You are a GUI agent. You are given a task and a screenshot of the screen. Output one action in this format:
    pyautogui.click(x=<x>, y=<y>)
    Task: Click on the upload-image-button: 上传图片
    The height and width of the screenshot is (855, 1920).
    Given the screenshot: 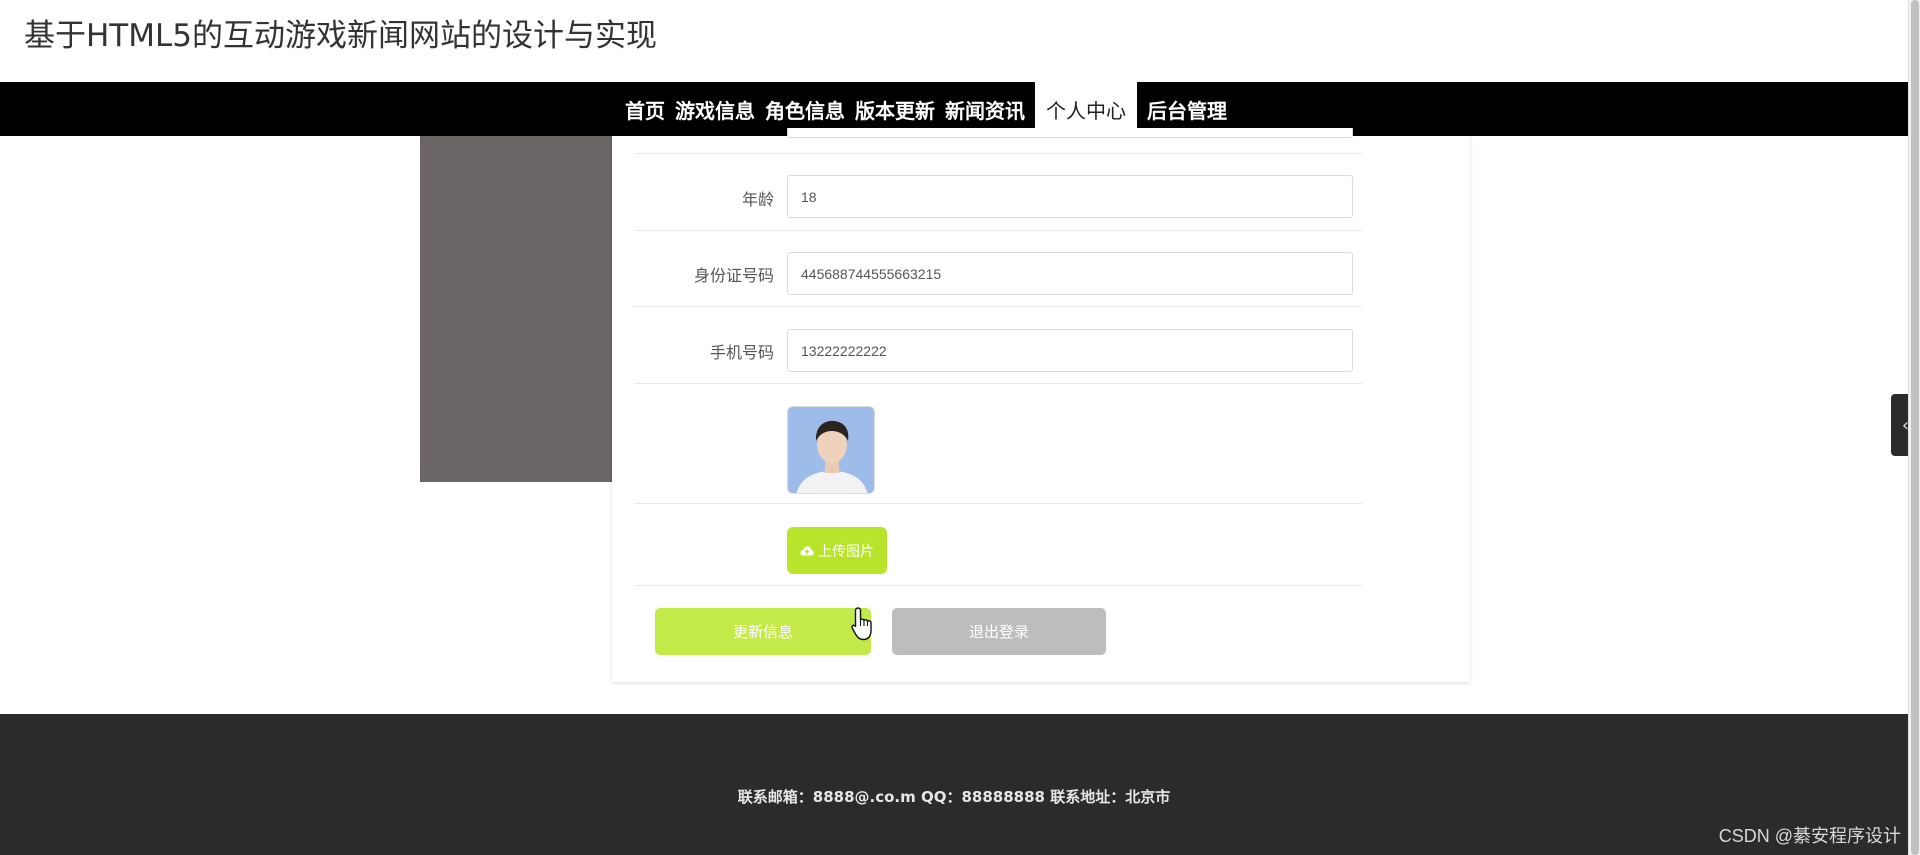 What is the action you would take?
    pyautogui.click(x=837, y=550)
    